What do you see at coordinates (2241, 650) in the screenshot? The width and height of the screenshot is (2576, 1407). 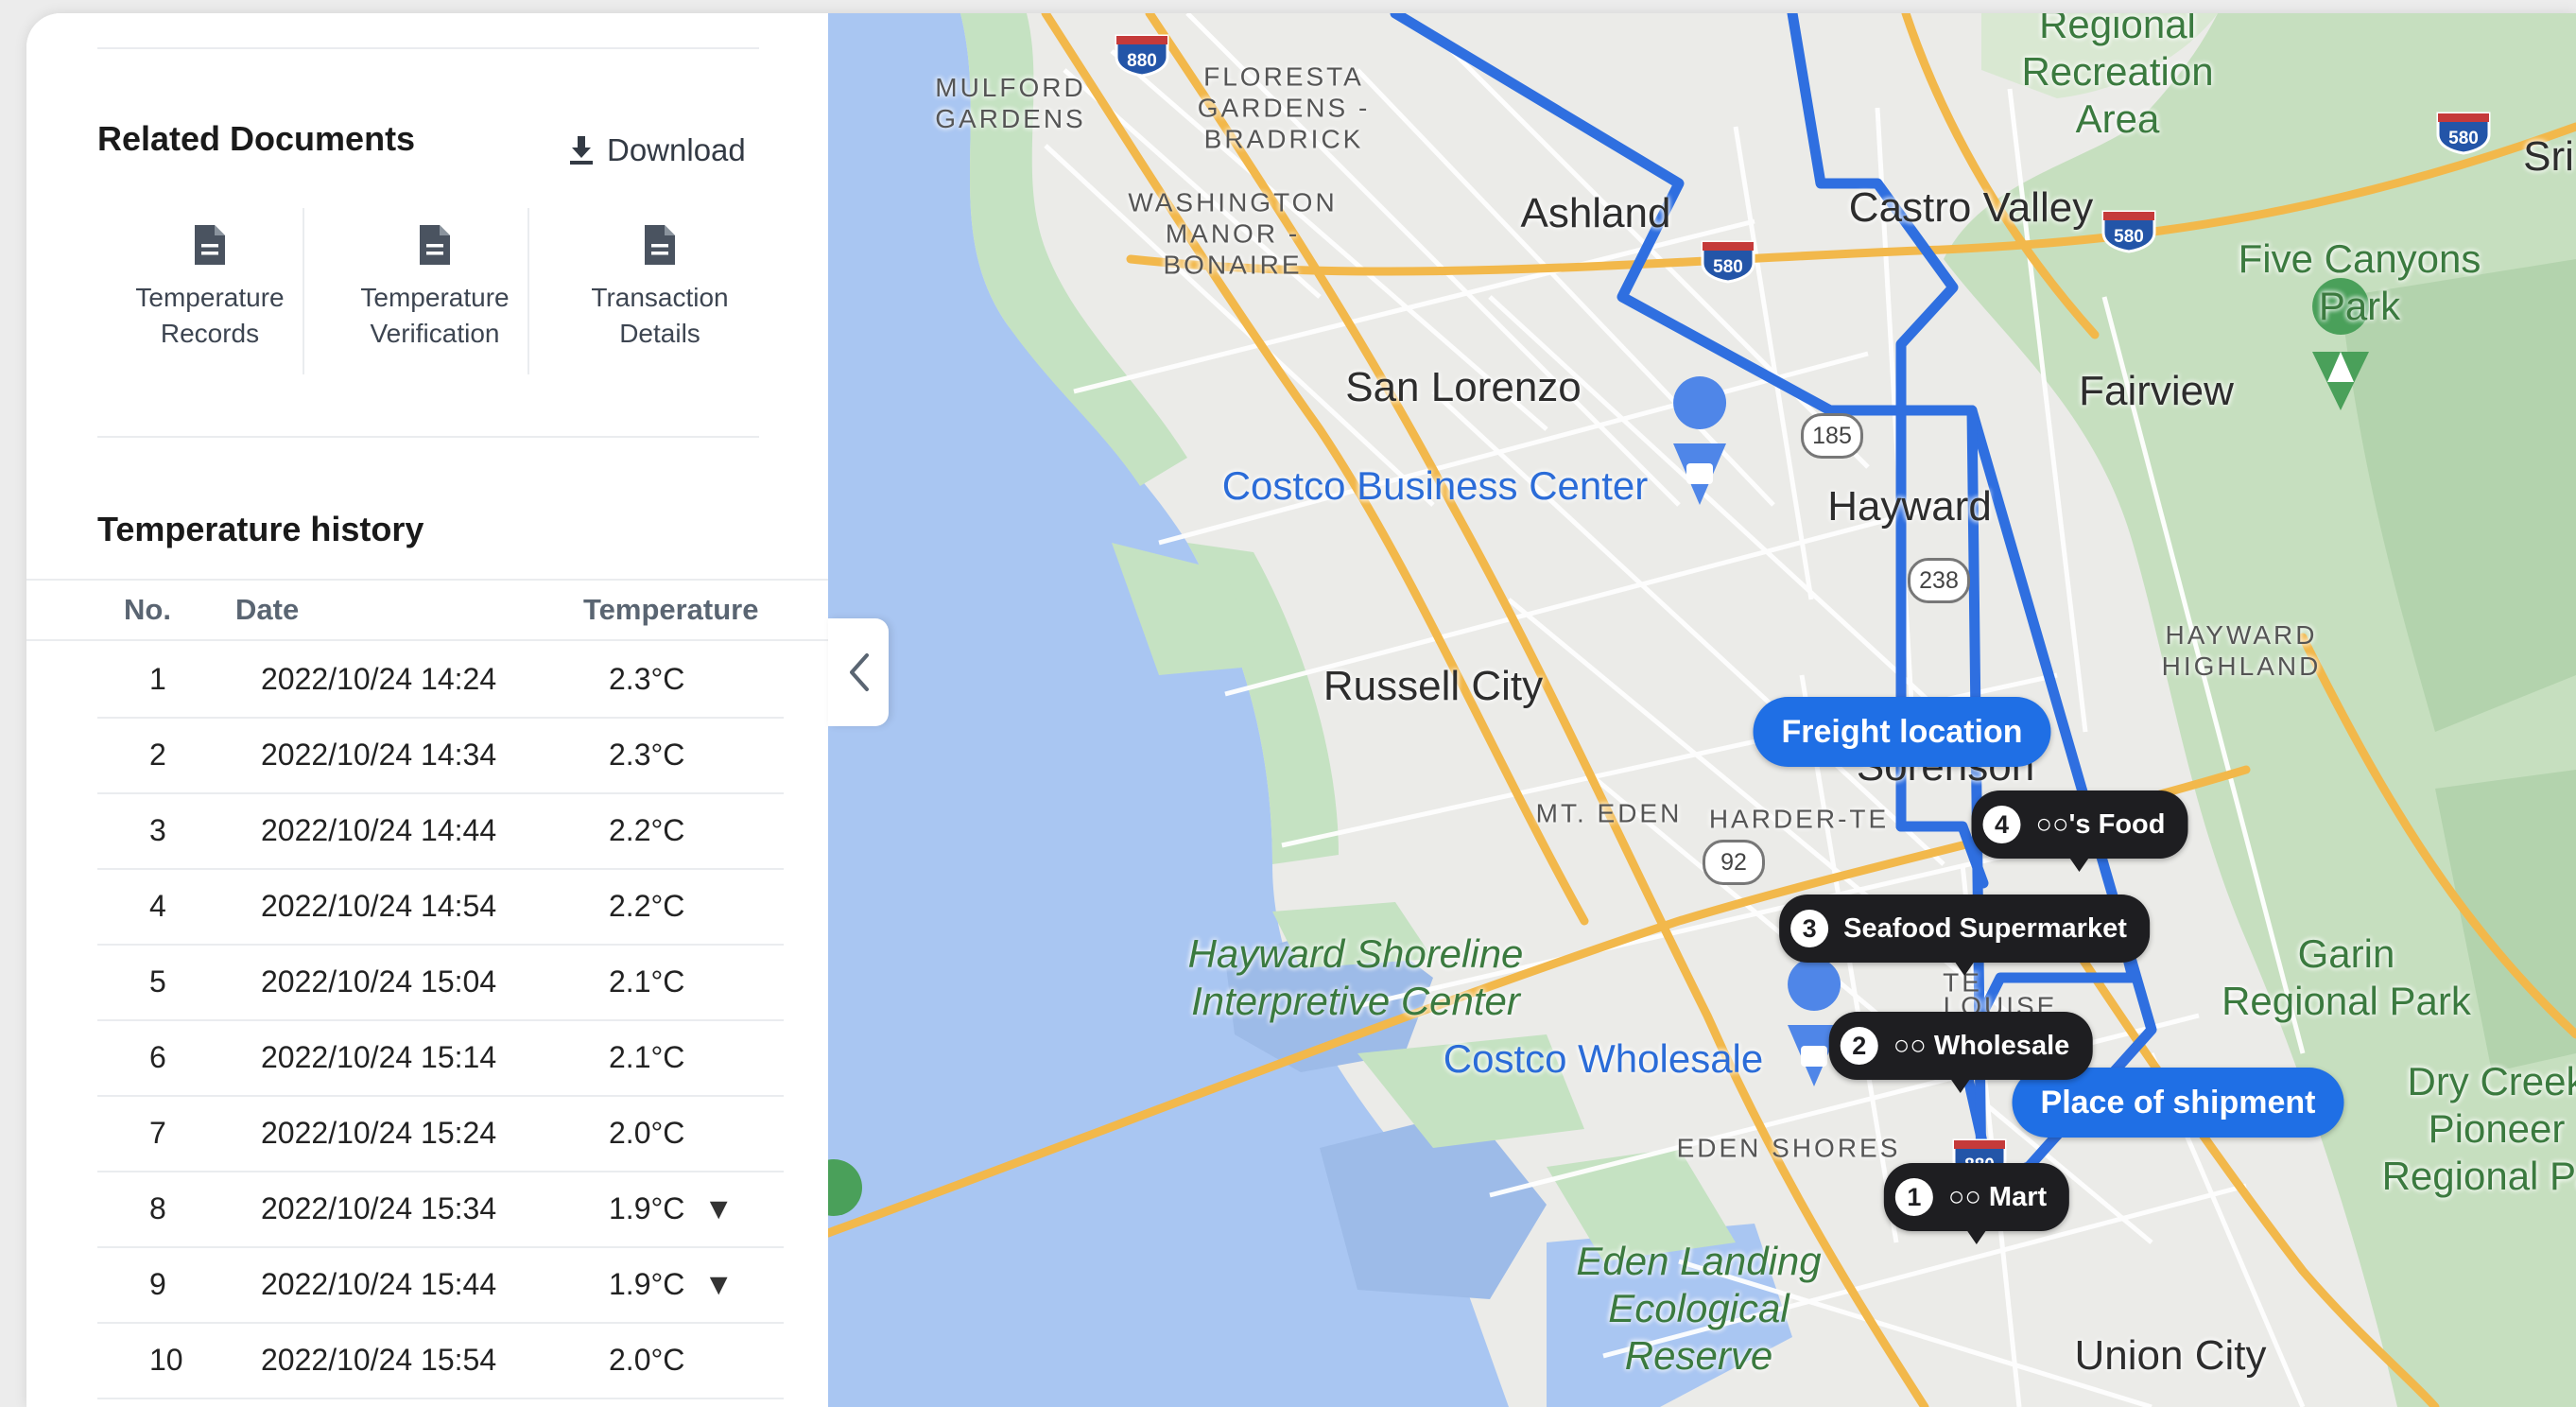 I see `place-label: HAYWARD HIGHLAND` at bounding box center [2241, 650].